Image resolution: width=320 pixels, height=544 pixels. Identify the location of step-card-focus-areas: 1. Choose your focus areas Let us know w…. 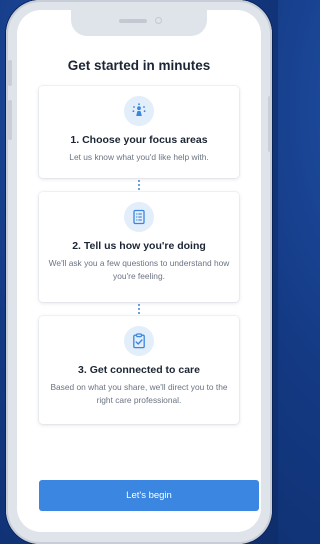
(139, 132).